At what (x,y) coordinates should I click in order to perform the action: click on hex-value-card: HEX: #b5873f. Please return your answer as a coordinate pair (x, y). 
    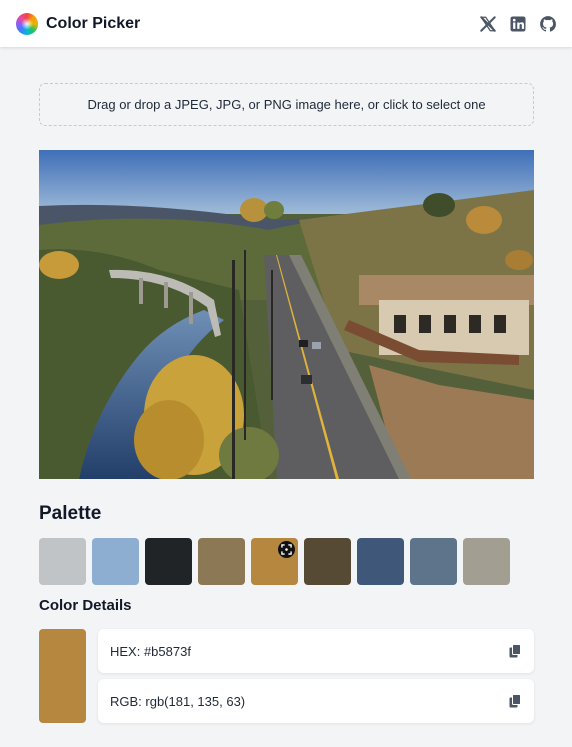
    Looking at the image, I should click on (316, 651).